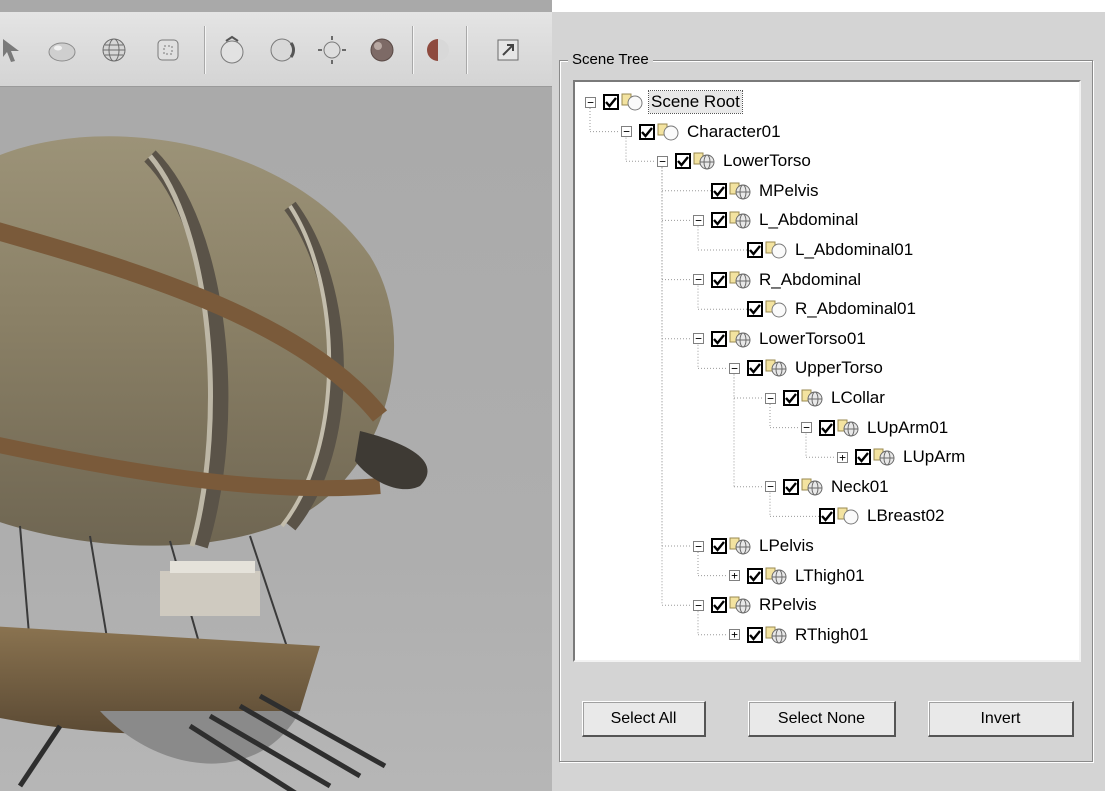  Describe the element at coordinates (332, 50) in the screenshot. I see `zoom-extents-icon` at that location.